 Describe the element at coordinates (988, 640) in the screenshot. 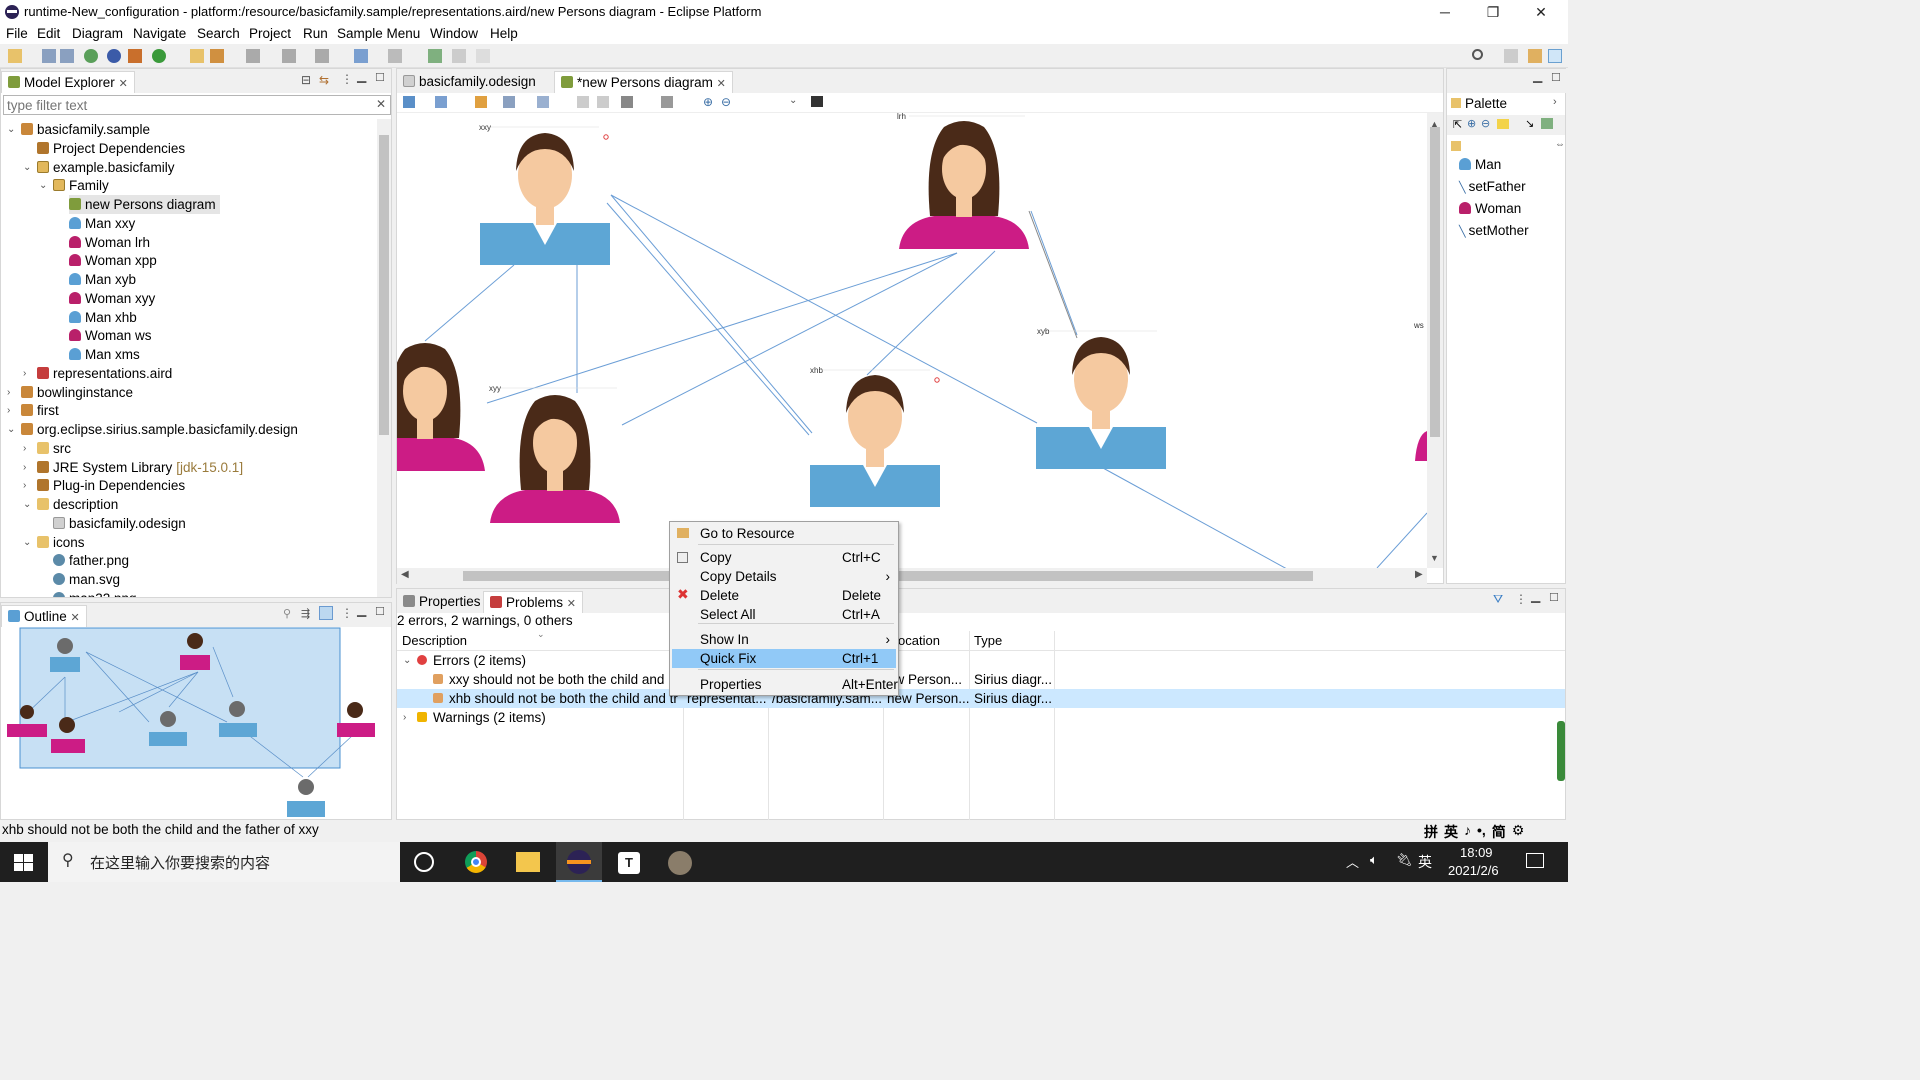

I see `column-type: Type` at that location.